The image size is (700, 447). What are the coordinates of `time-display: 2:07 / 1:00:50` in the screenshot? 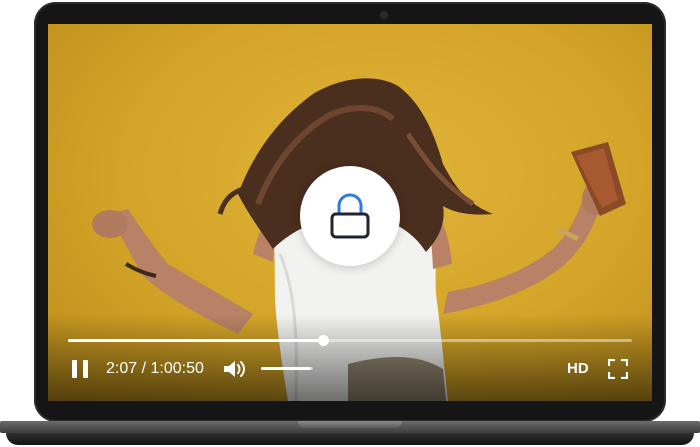 It's located at (155, 369).